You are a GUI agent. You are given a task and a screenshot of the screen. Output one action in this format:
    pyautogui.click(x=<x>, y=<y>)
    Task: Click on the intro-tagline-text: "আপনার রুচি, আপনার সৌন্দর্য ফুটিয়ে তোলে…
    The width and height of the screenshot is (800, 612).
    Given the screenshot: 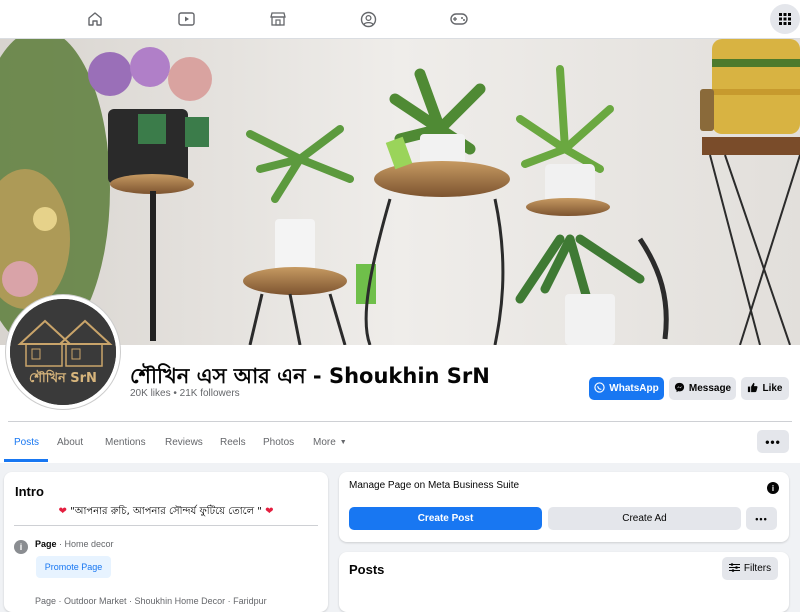 What is the action you would take?
    pyautogui.click(x=166, y=511)
    